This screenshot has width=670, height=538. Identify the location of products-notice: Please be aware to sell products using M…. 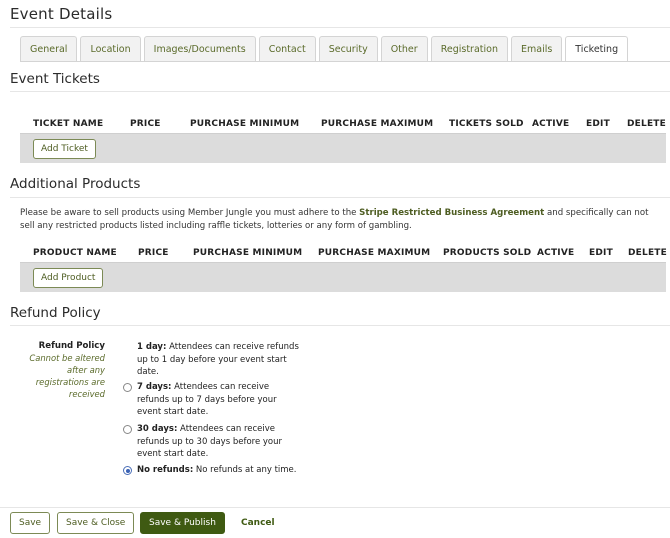
(340, 220).